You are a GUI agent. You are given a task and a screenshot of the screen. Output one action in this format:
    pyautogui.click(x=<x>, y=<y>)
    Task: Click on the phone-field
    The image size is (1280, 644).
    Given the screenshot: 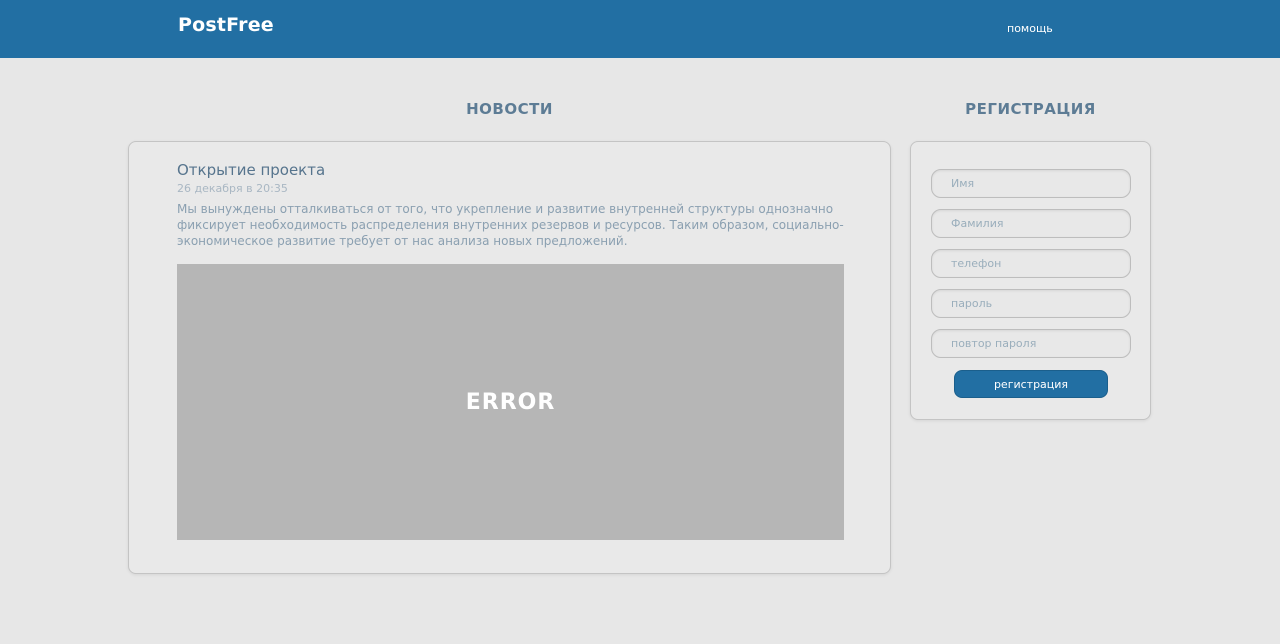 What is the action you would take?
    pyautogui.click(x=1031, y=263)
    